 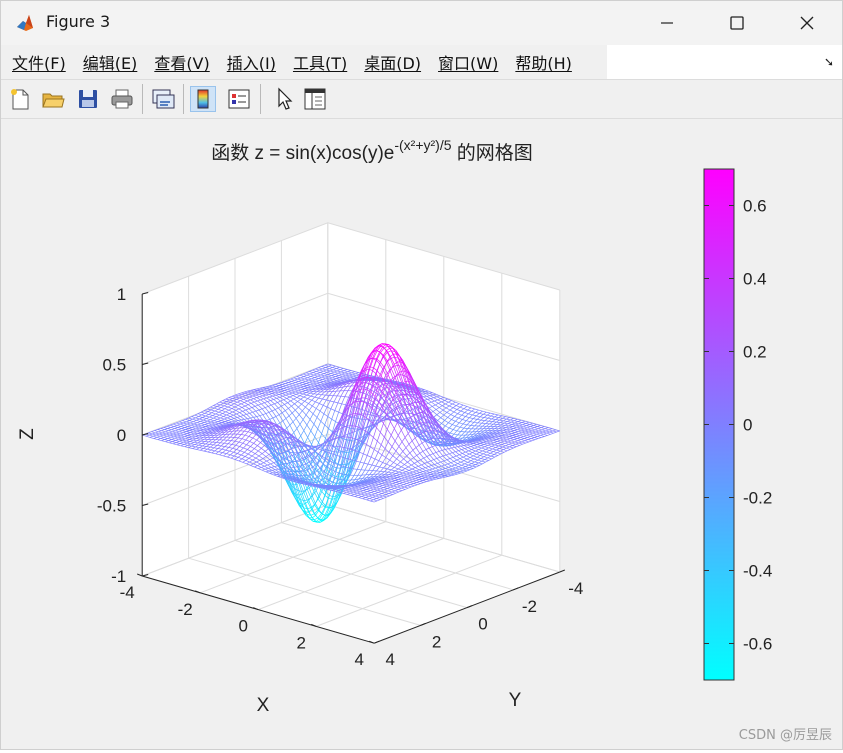 I want to click on save-button, so click(x=88, y=99).